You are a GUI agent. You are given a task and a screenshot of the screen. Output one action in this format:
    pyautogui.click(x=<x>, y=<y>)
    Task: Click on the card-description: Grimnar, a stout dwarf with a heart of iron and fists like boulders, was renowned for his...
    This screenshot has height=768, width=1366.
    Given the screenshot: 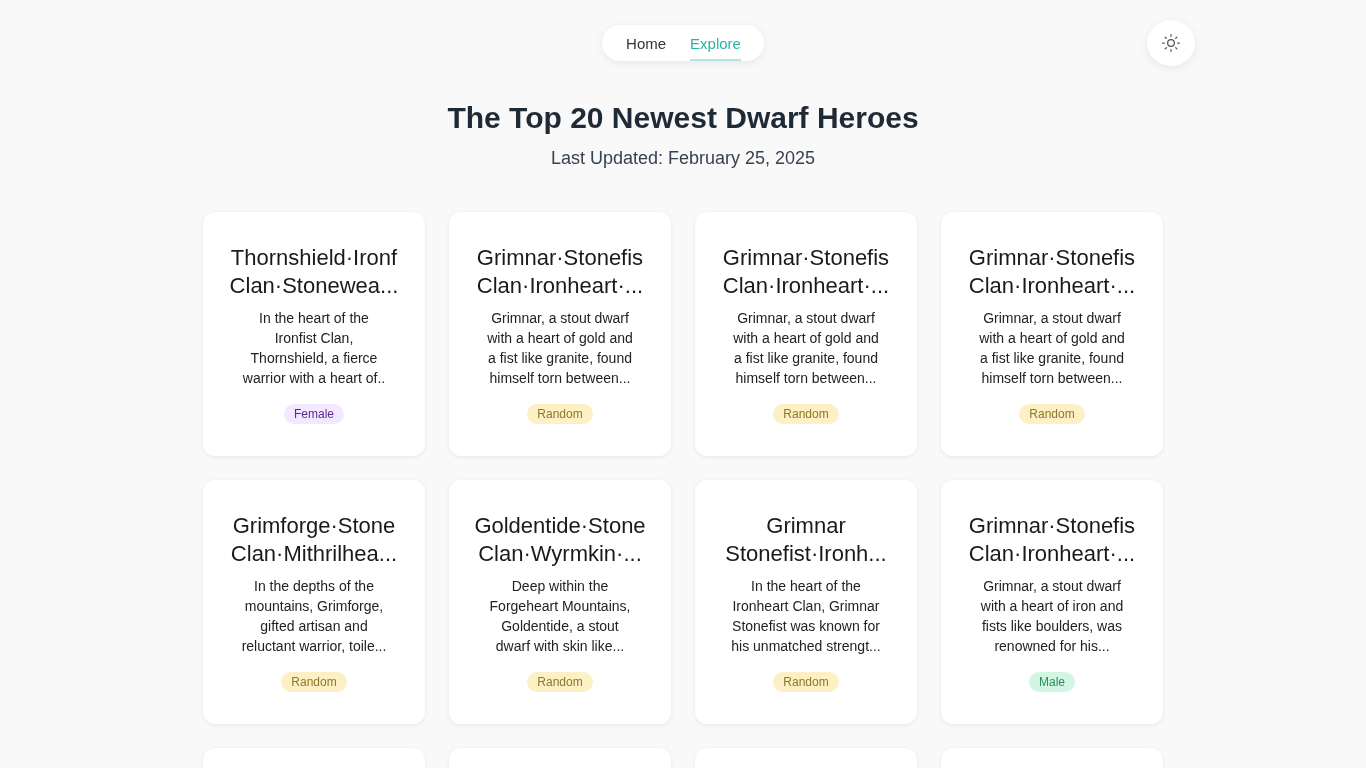 What is the action you would take?
    pyautogui.click(x=1052, y=616)
    